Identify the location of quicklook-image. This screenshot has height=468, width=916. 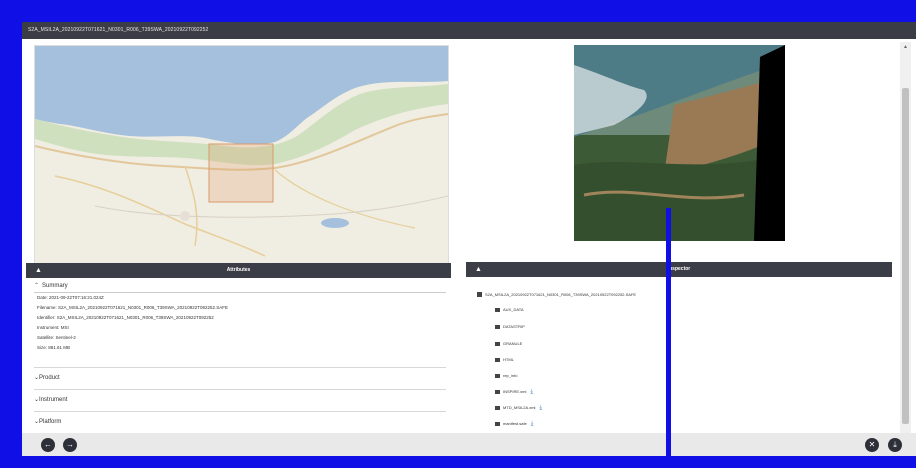
(679, 143).